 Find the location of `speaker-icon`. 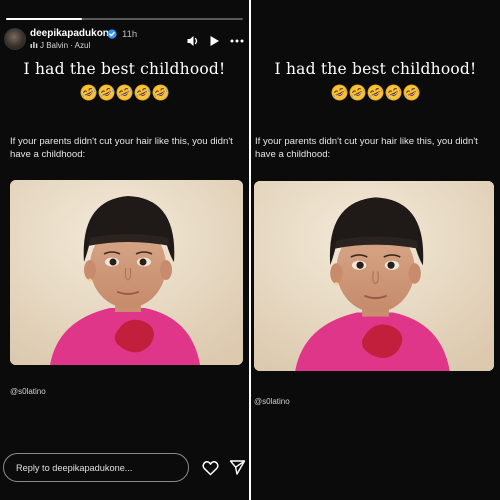

speaker-icon is located at coordinates (193, 41).